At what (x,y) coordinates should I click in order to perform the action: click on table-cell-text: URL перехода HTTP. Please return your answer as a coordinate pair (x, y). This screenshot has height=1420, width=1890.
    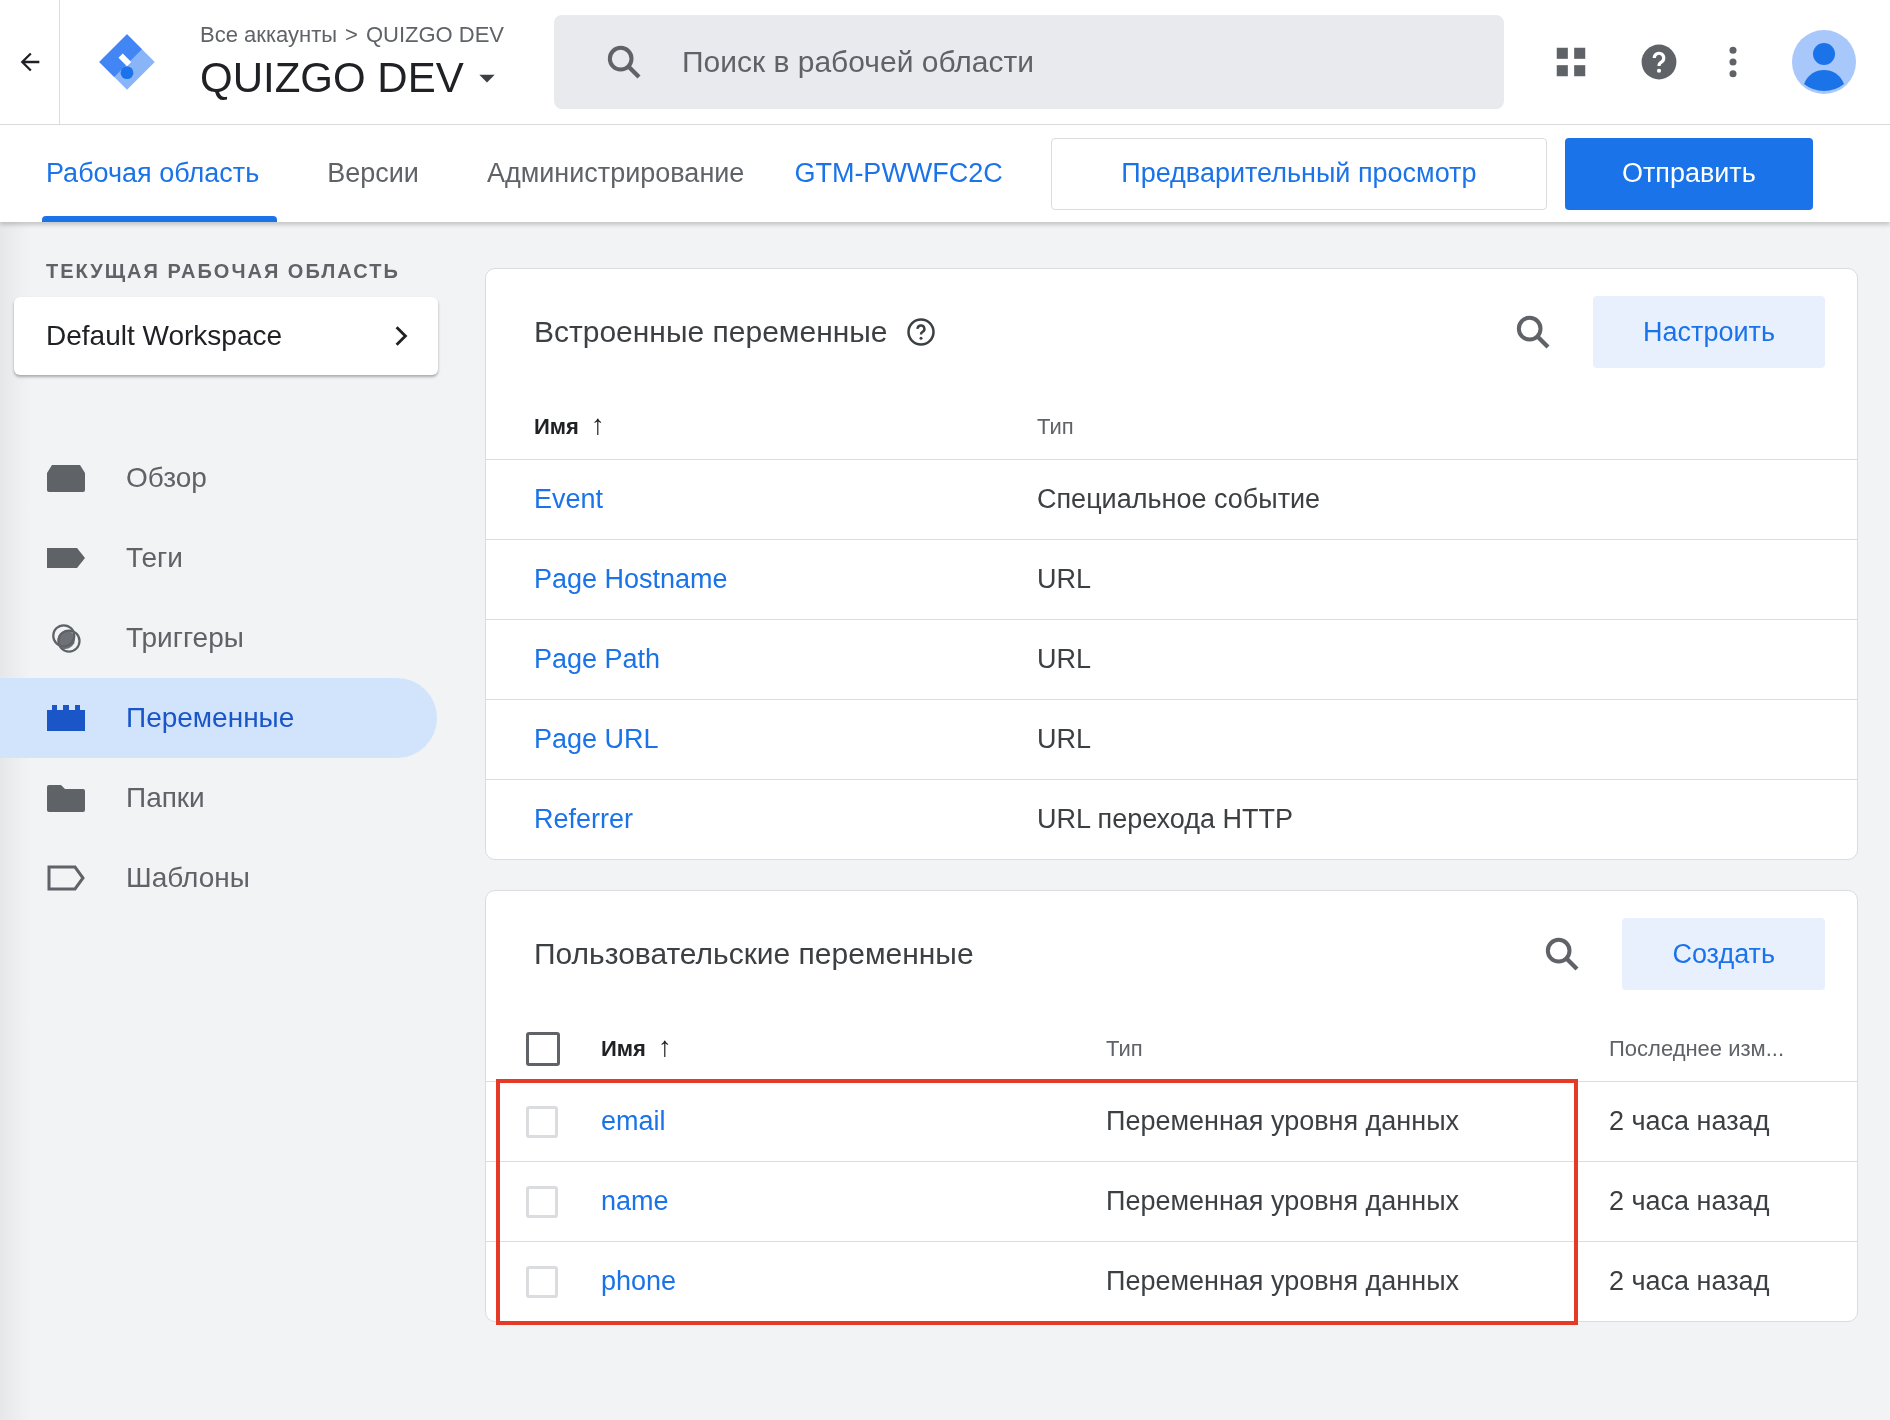
    Looking at the image, I should click on (1165, 819).